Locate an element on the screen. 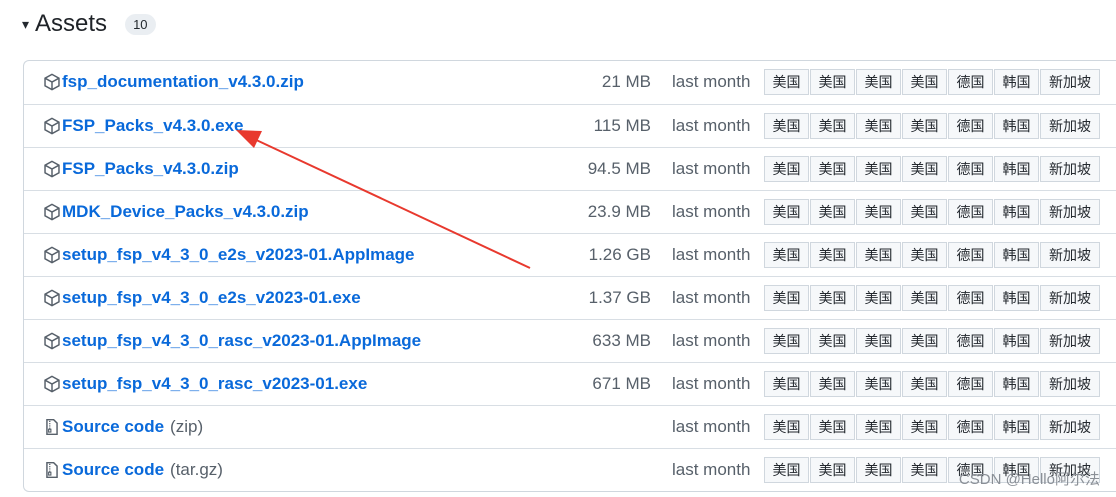  asset-link: FSP_Packs_v4.3.0.exe is located at coordinates (143, 126).